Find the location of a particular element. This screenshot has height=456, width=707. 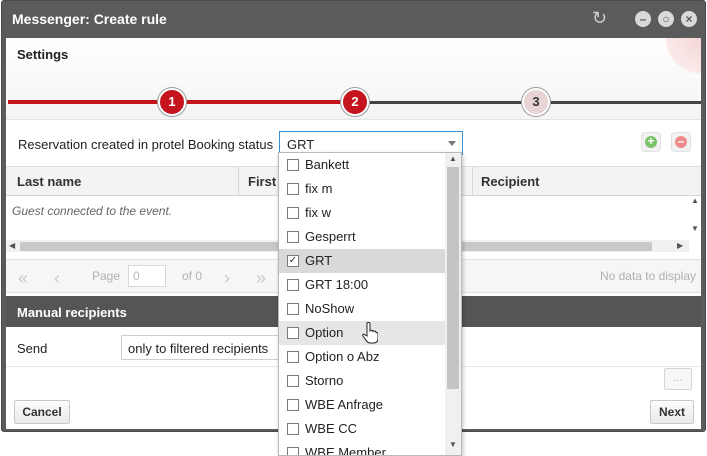

remove-button: – is located at coordinates (681, 142).